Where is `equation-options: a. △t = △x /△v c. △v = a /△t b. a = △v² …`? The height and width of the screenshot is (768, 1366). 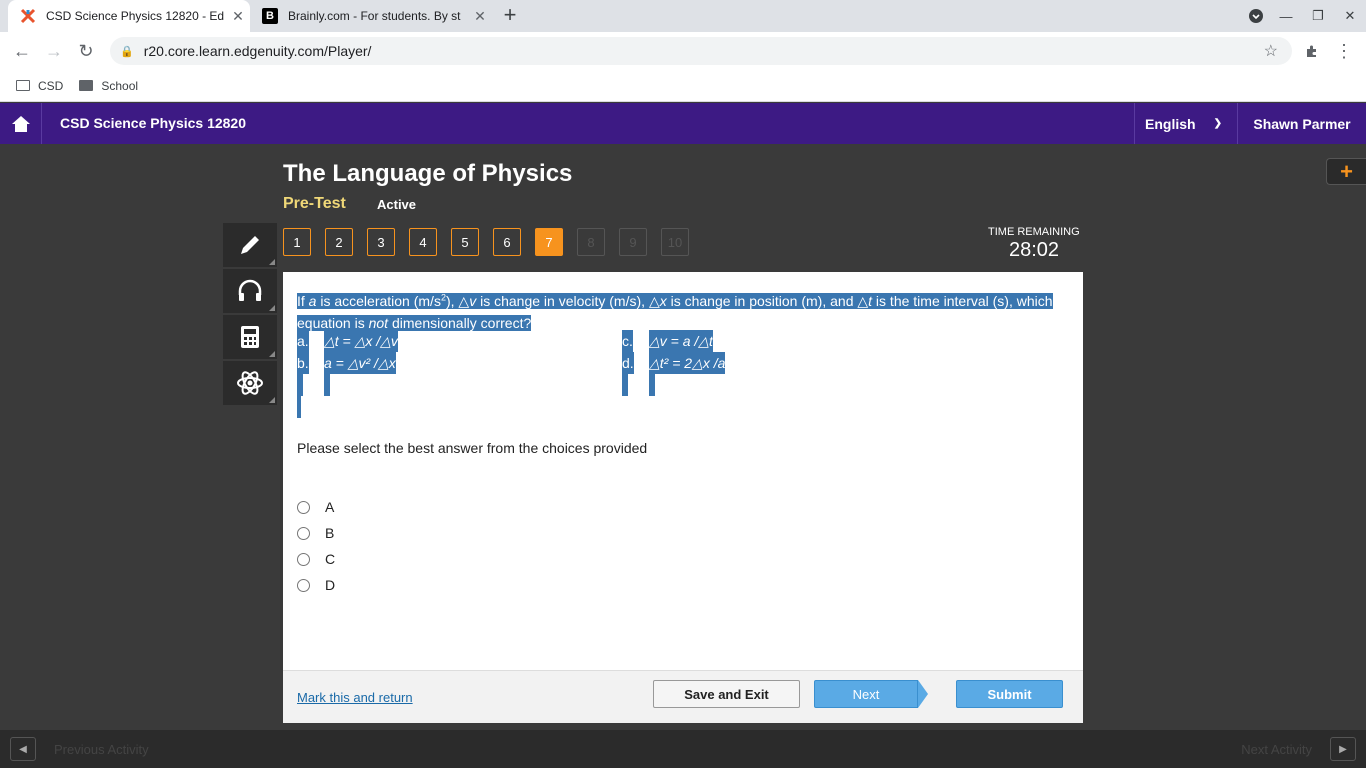 equation-options: a. △t = △x /△v c. △v = a /△t b. a = △v² … is located at coordinates (682, 374).